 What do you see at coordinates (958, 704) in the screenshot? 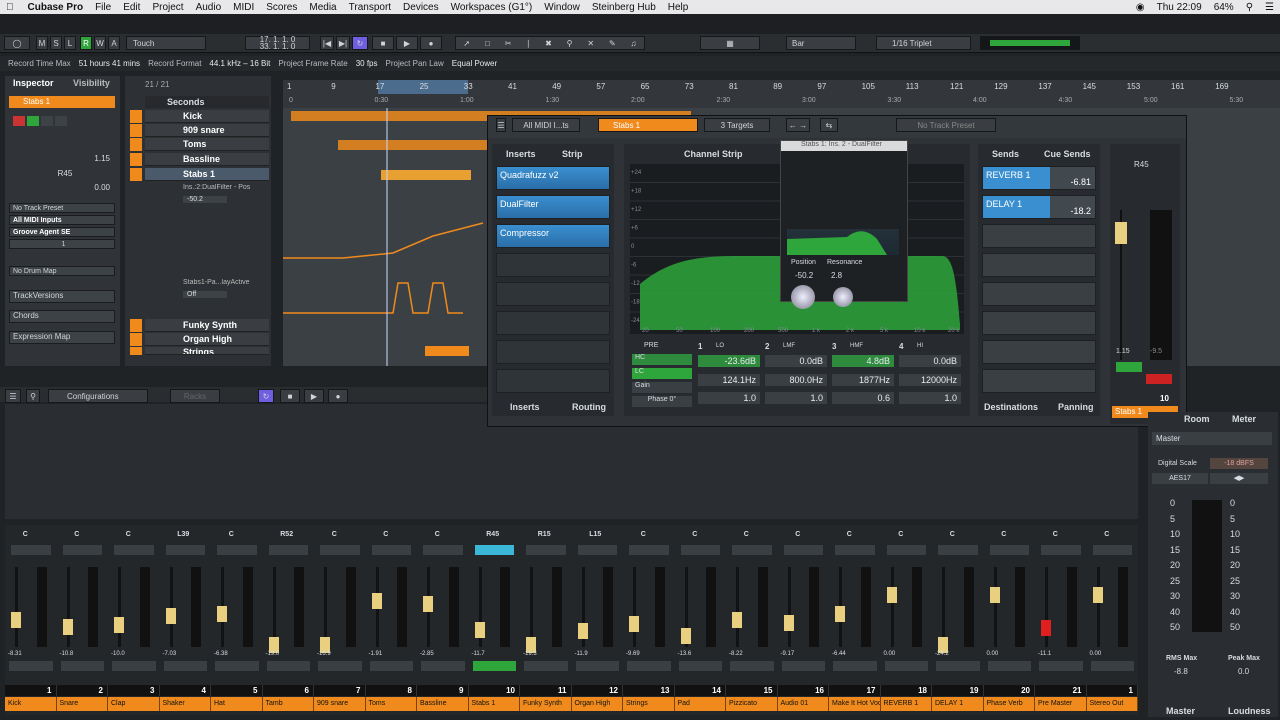
I see `channel-name: DELAY 1` at bounding box center [958, 704].